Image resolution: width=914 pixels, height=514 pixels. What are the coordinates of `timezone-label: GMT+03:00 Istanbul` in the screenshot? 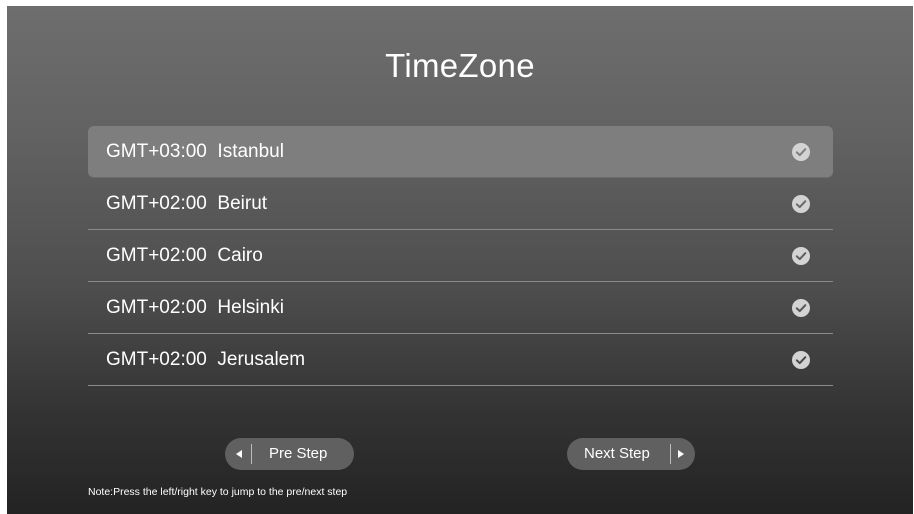 It's located at (195, 151).